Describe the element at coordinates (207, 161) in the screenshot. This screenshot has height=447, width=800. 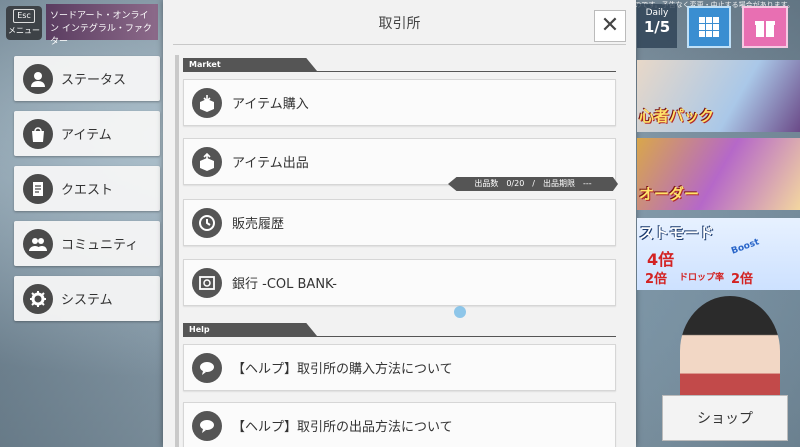
I see `sell-box-icon` at that location.